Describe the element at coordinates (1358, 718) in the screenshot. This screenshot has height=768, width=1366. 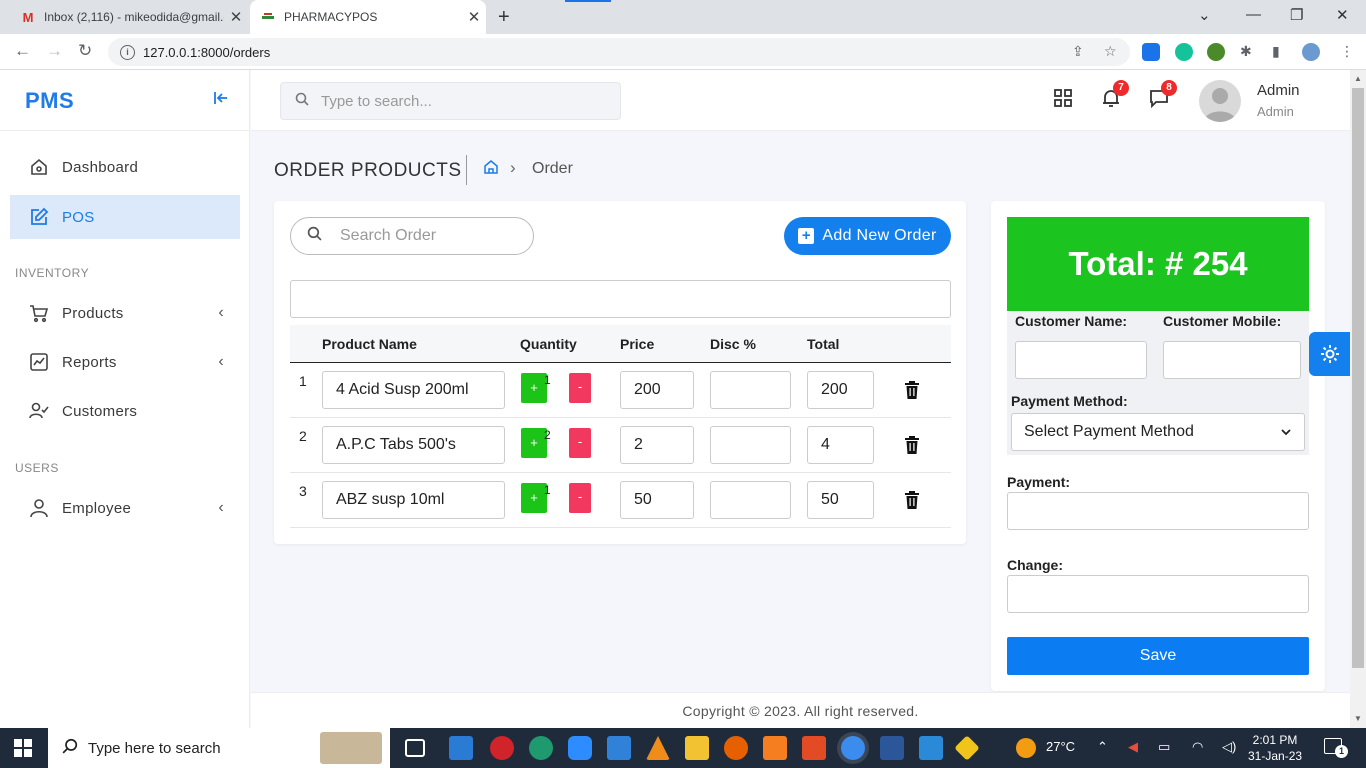
I see `scroll-down-icon: ▼` at that location.